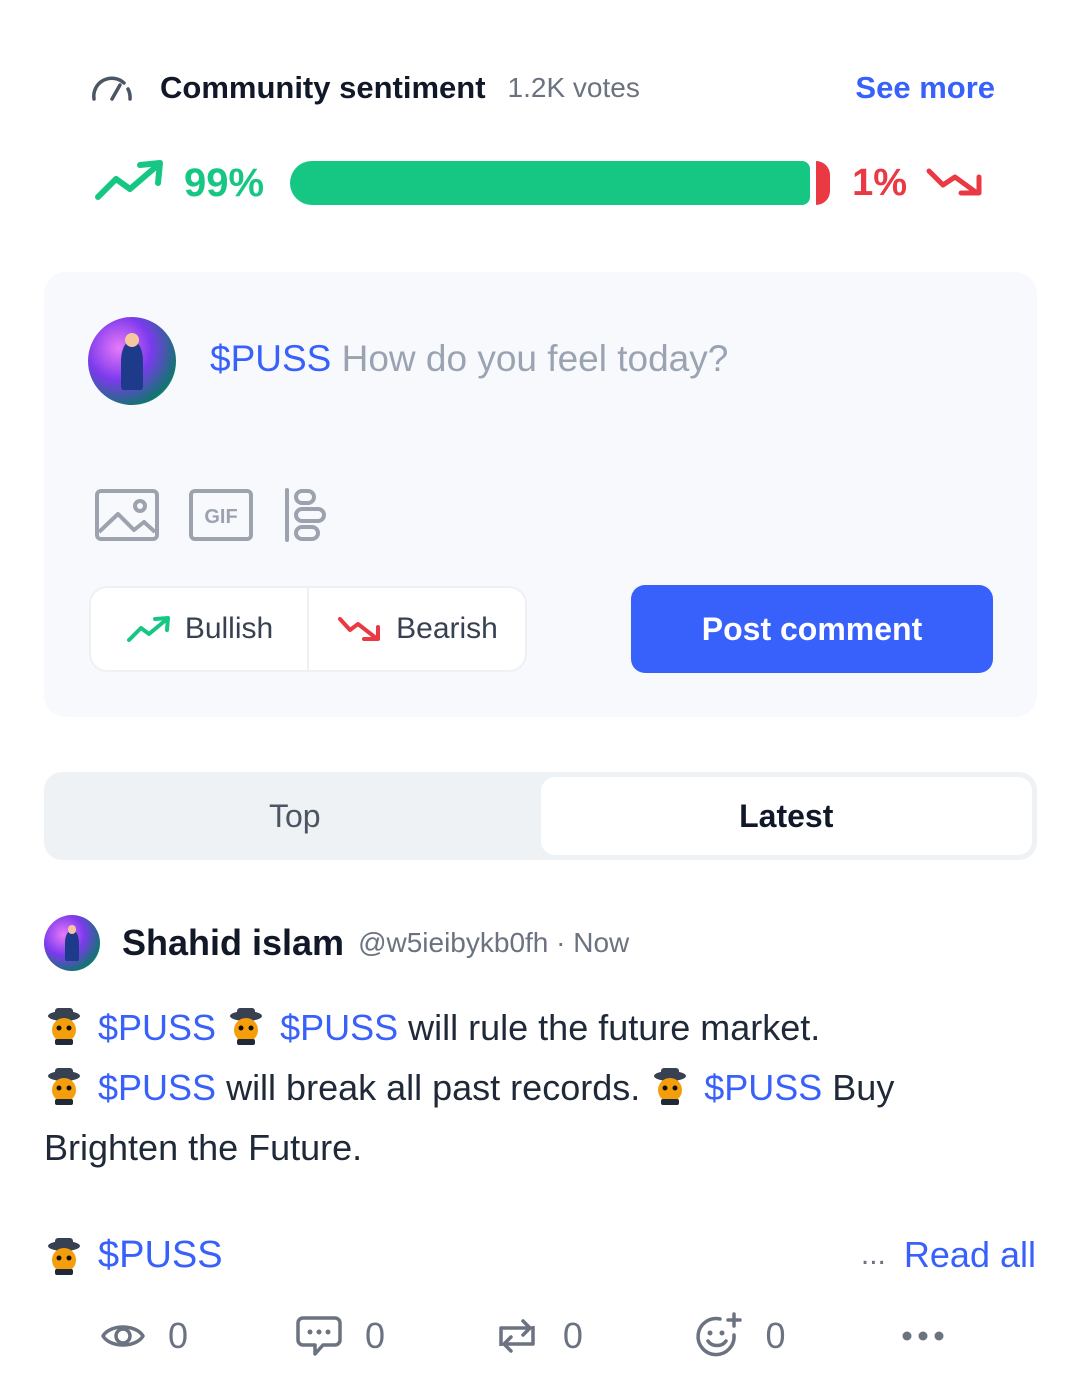 Image resolution: width=1080 pixels, height=1374 pixels. I want to click on image-icon, so click(127, 515).